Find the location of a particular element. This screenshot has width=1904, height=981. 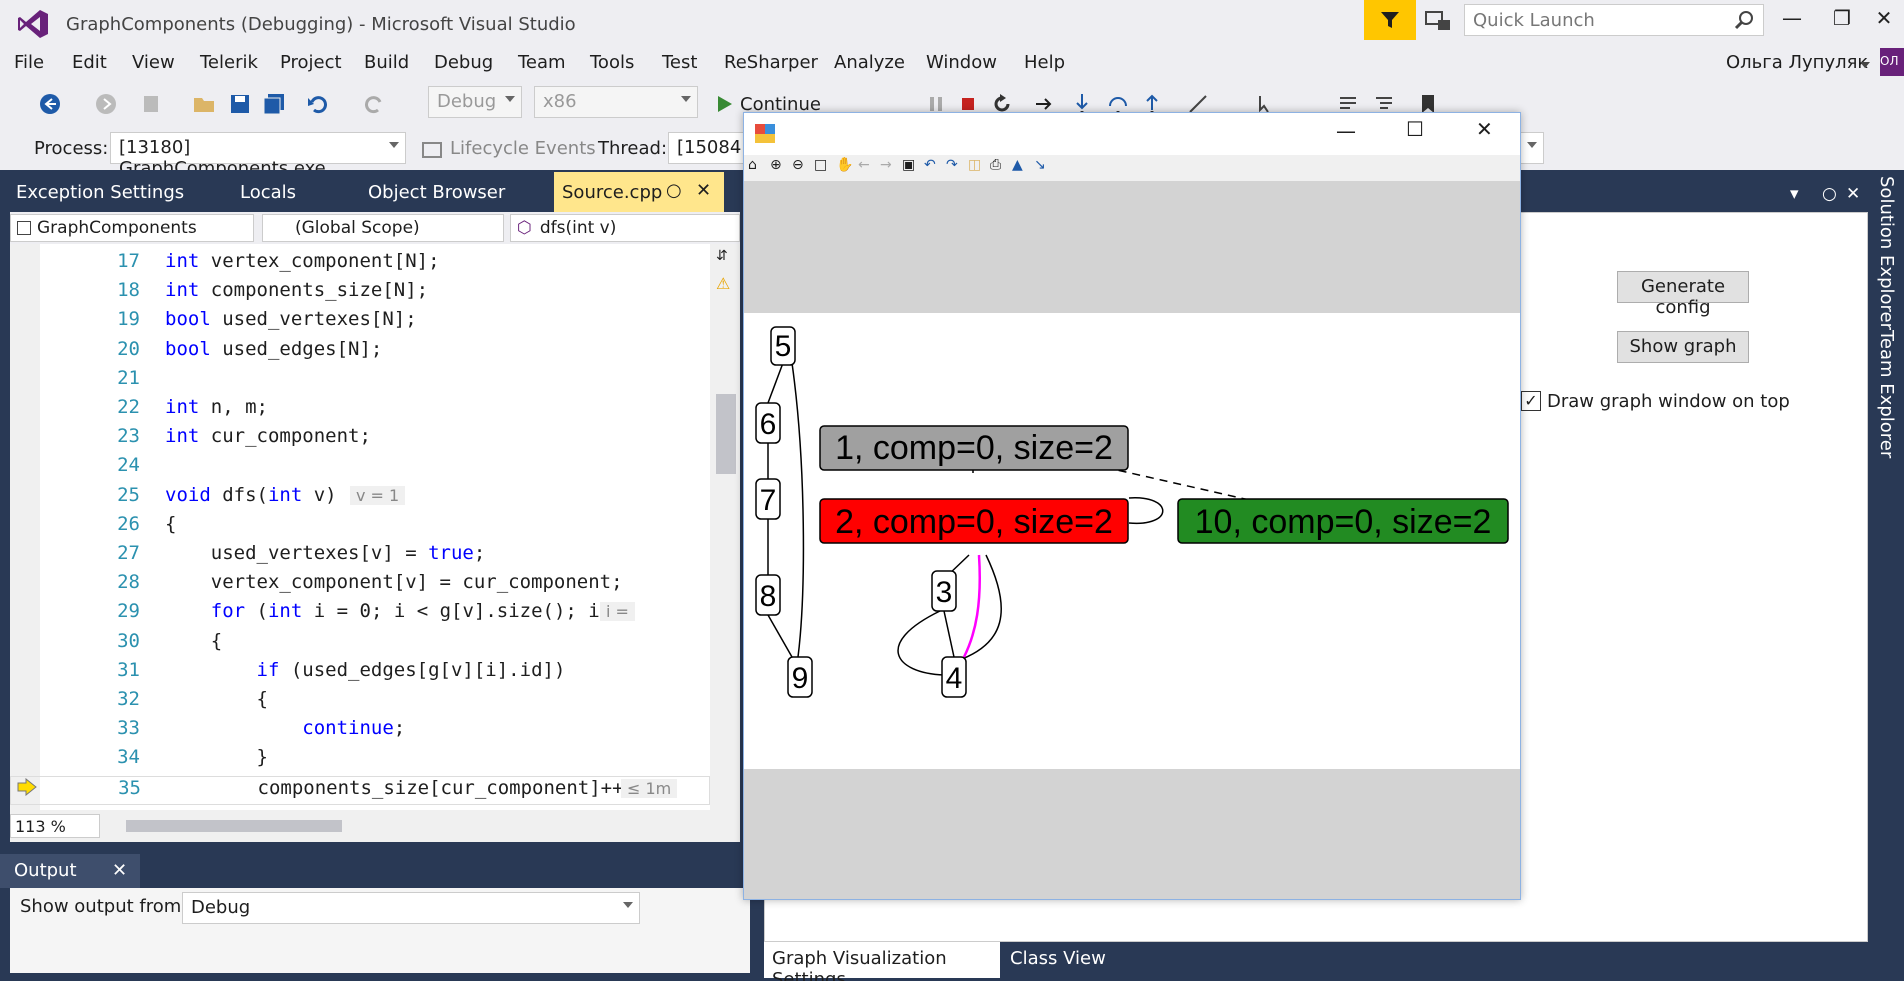

lifecycle-events-icon is located at coordinates (432, 150).